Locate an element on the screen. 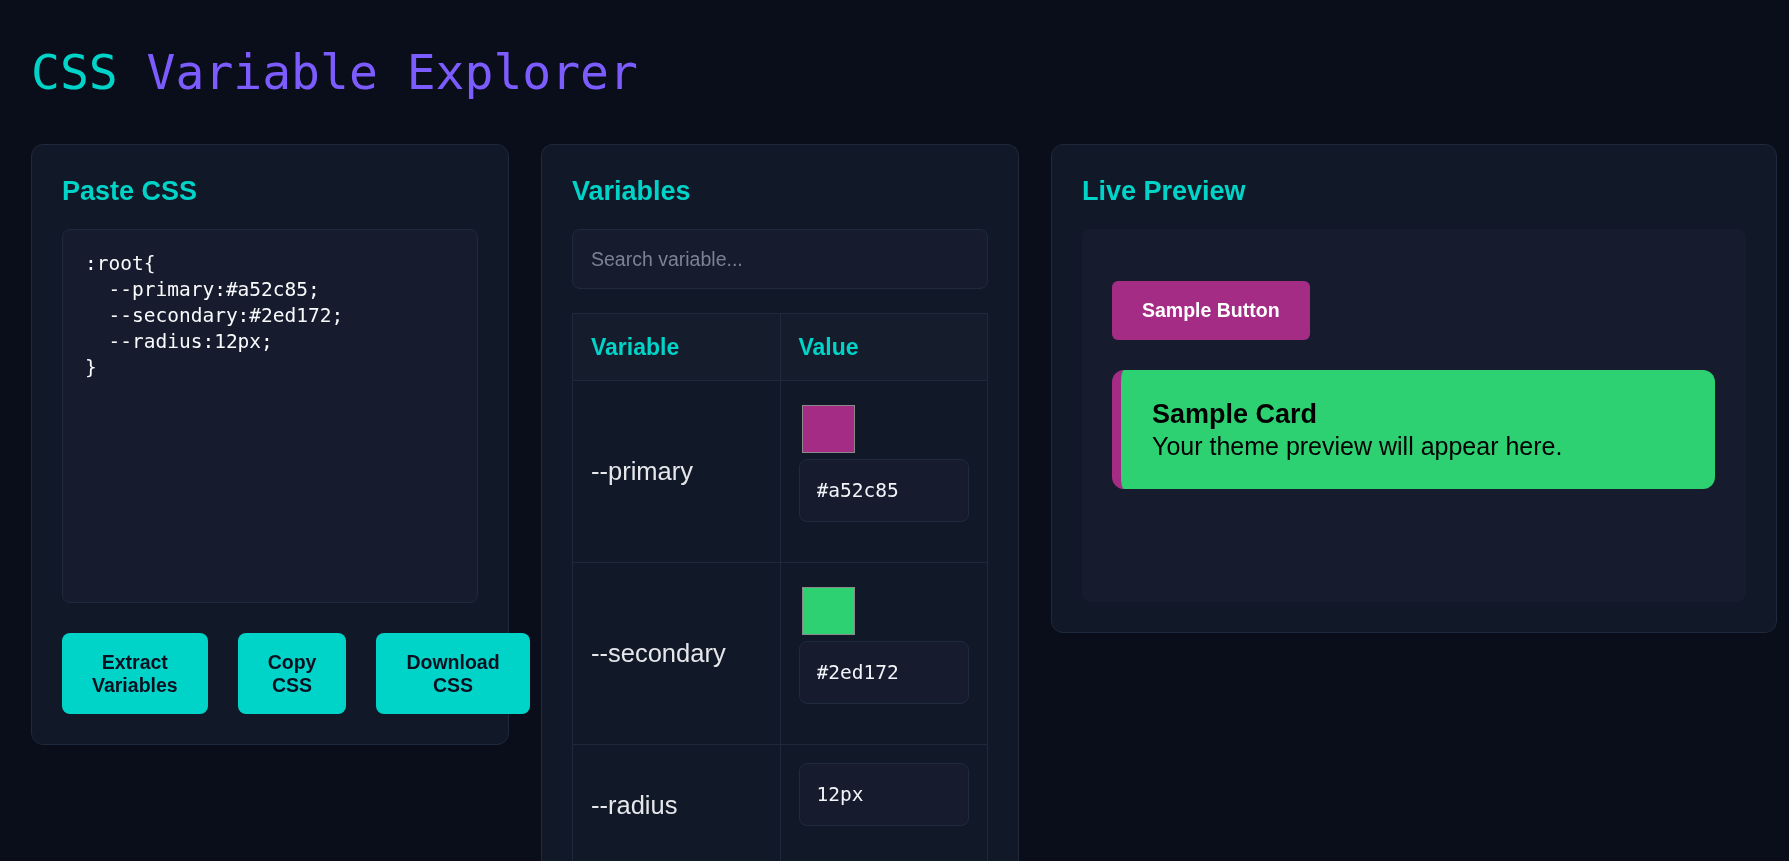 The width and height of the screenshot is (1789, 861). variable-name: --radius is located at coordinates (676, 802).